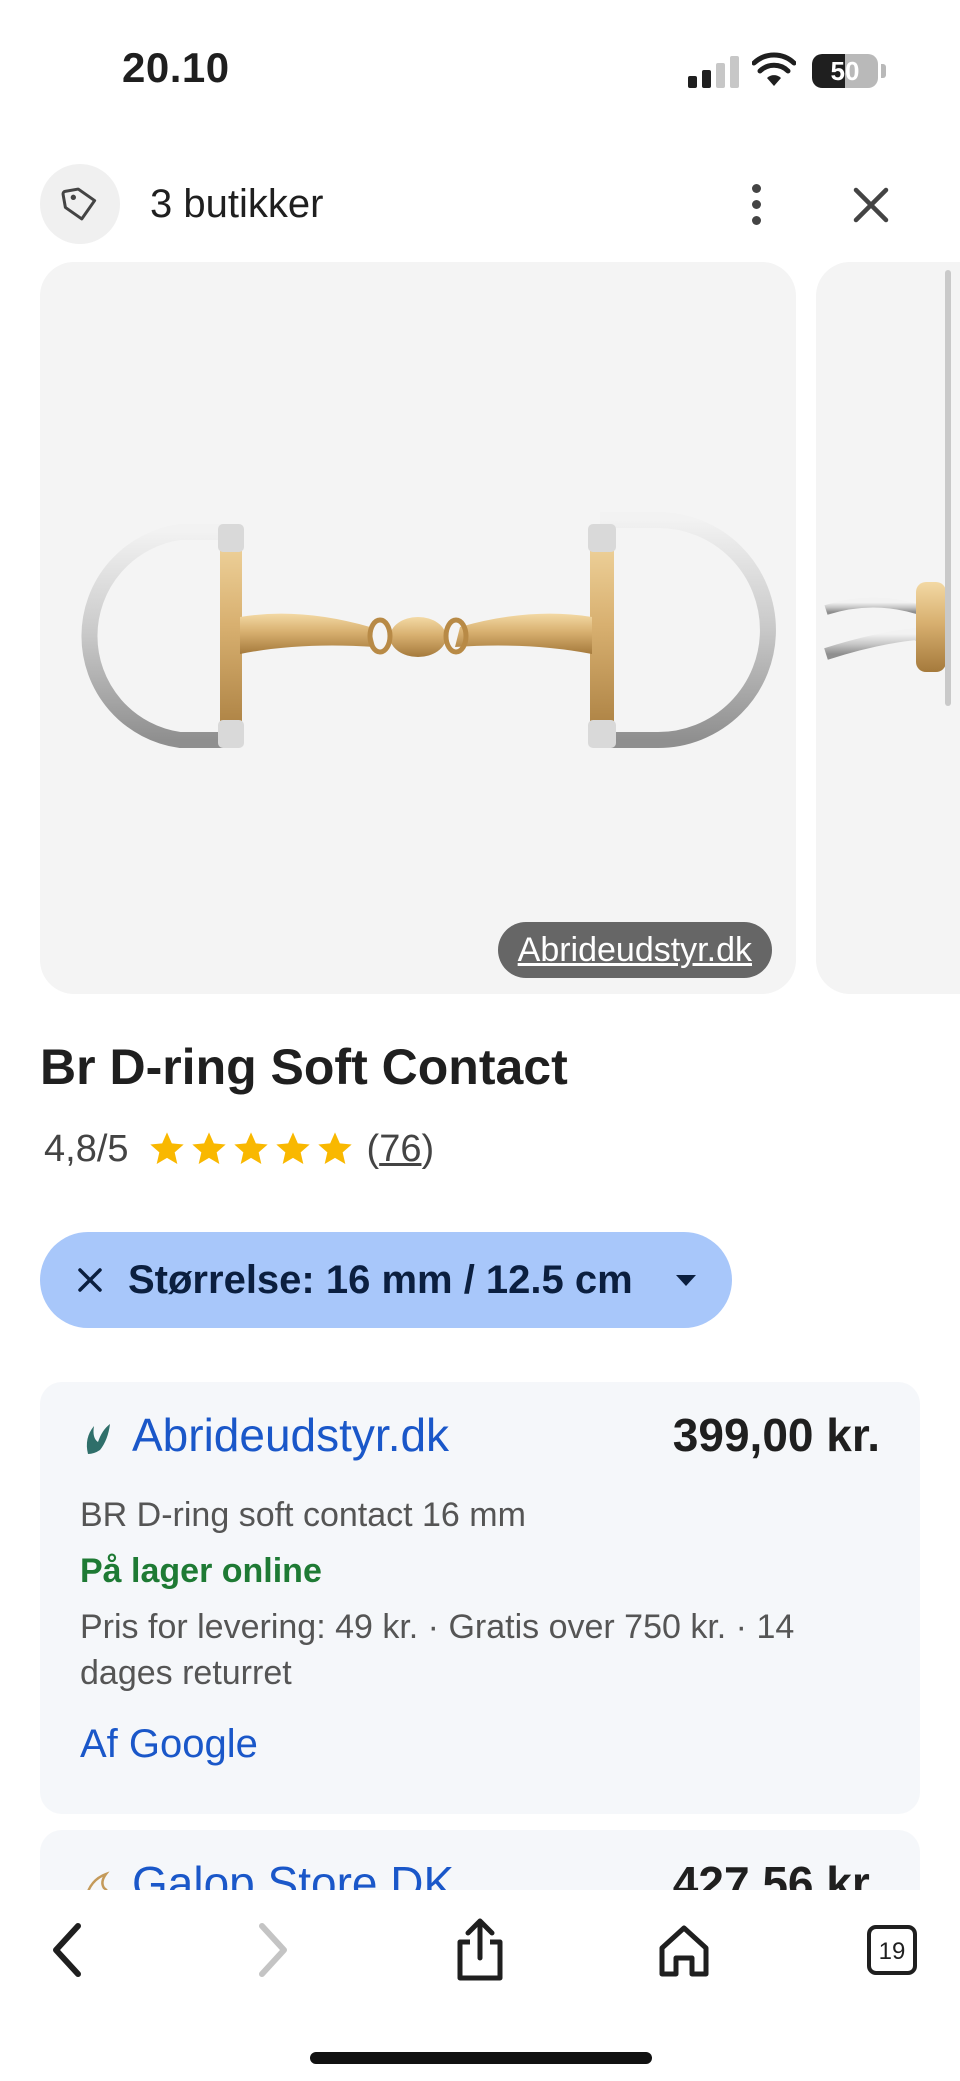 The width and height of the screenshot is (960, 2081). What do you see at coordinates (98, 1439) in the screenshot?
I see `store-logo-icon` at bounding box center [98, 1439].